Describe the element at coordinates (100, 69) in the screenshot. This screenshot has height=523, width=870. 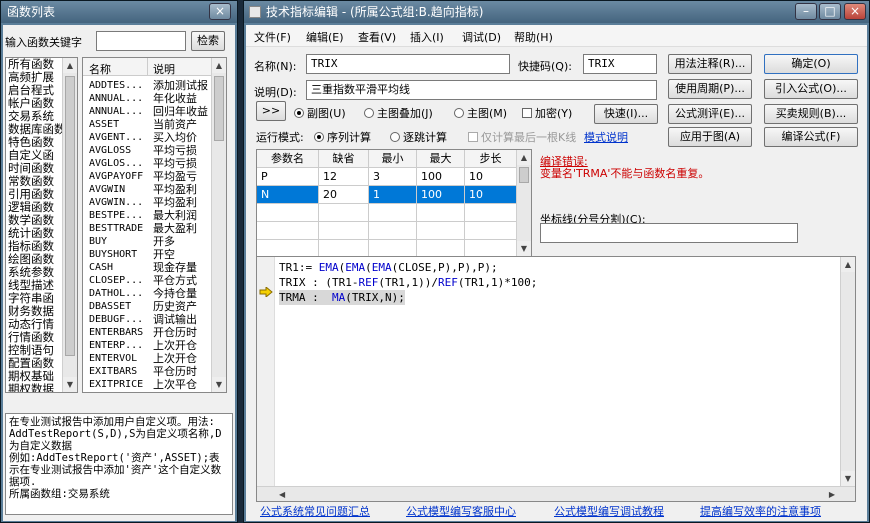
I see `column-header-name: 名称` at that location.